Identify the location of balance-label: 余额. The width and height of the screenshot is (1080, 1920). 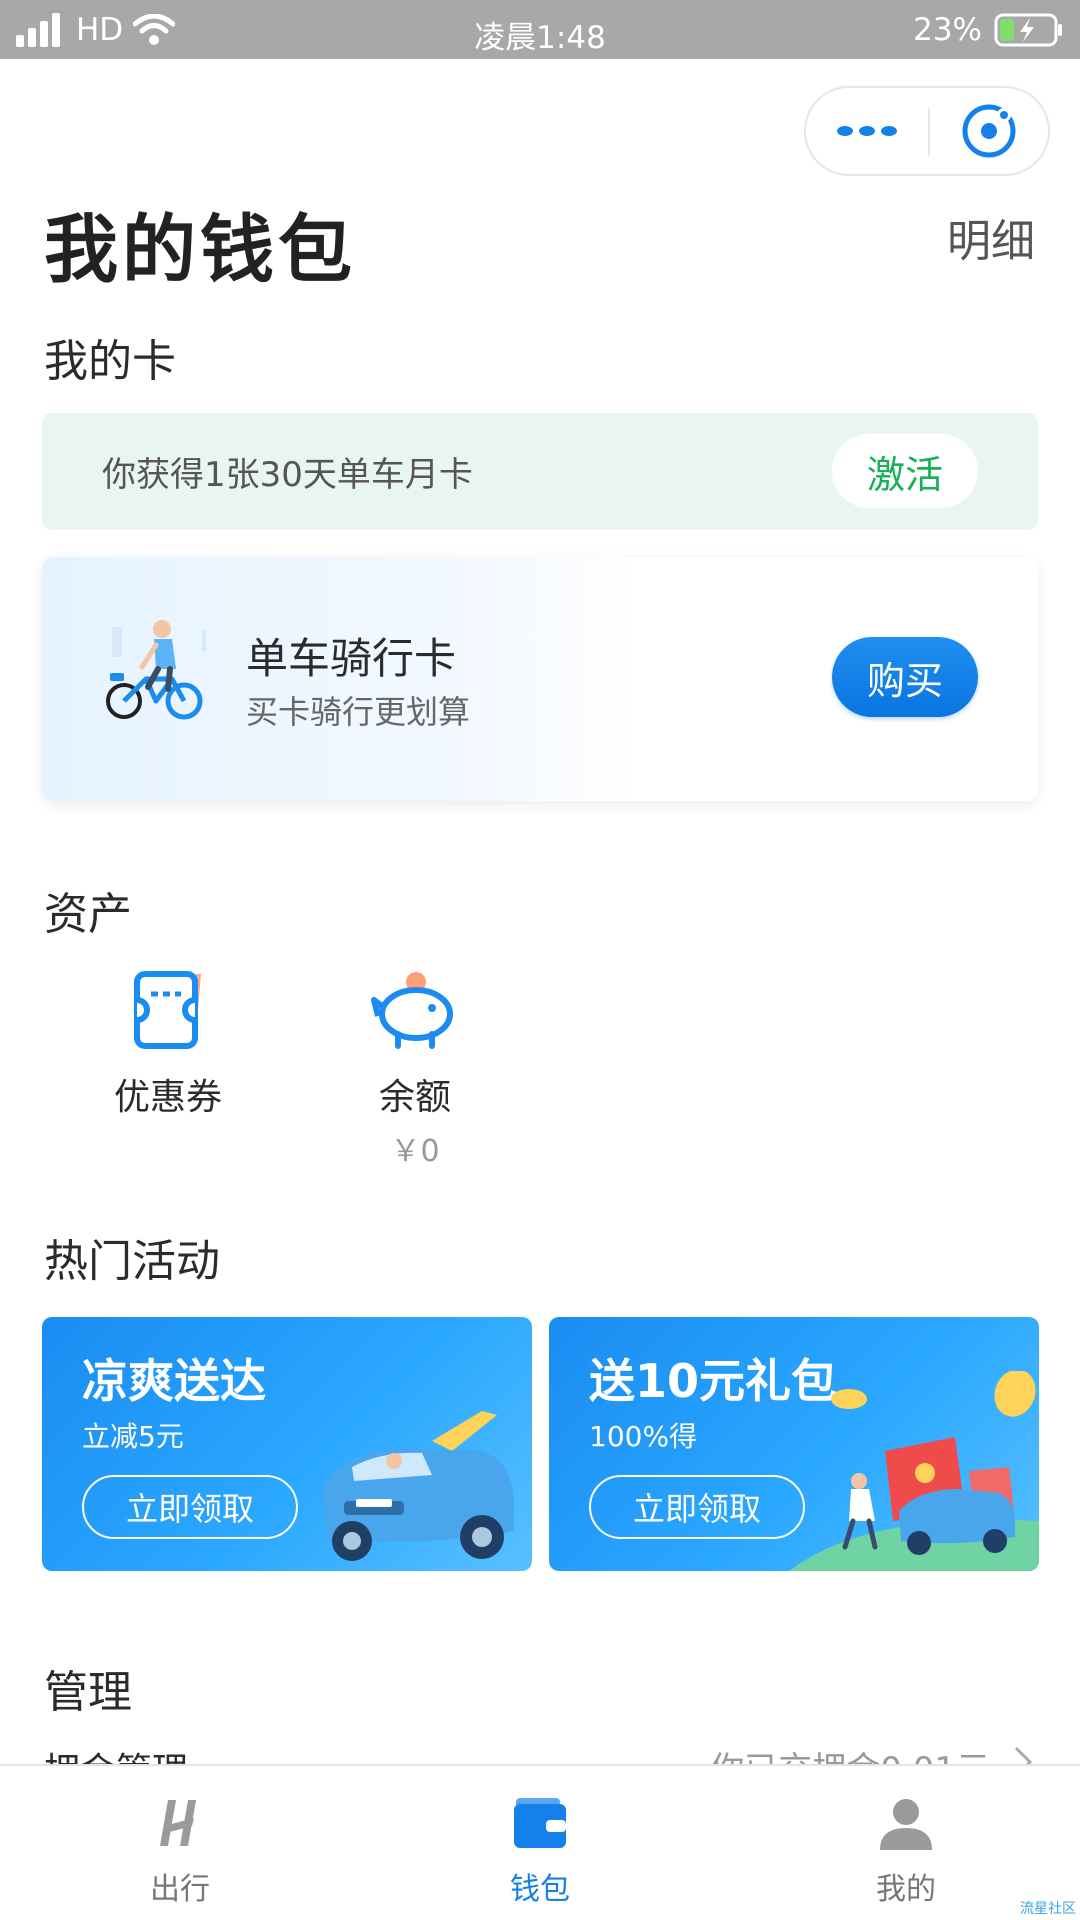
(414, 1097).